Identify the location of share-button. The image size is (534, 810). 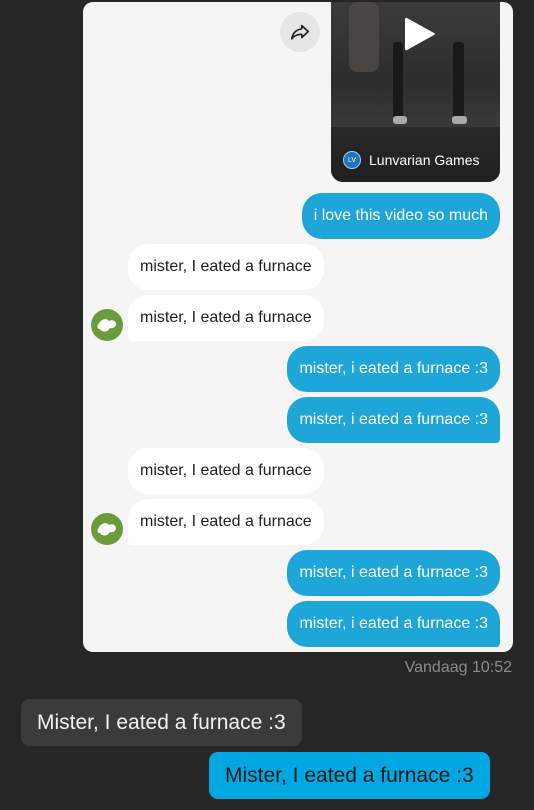
(300, 32).